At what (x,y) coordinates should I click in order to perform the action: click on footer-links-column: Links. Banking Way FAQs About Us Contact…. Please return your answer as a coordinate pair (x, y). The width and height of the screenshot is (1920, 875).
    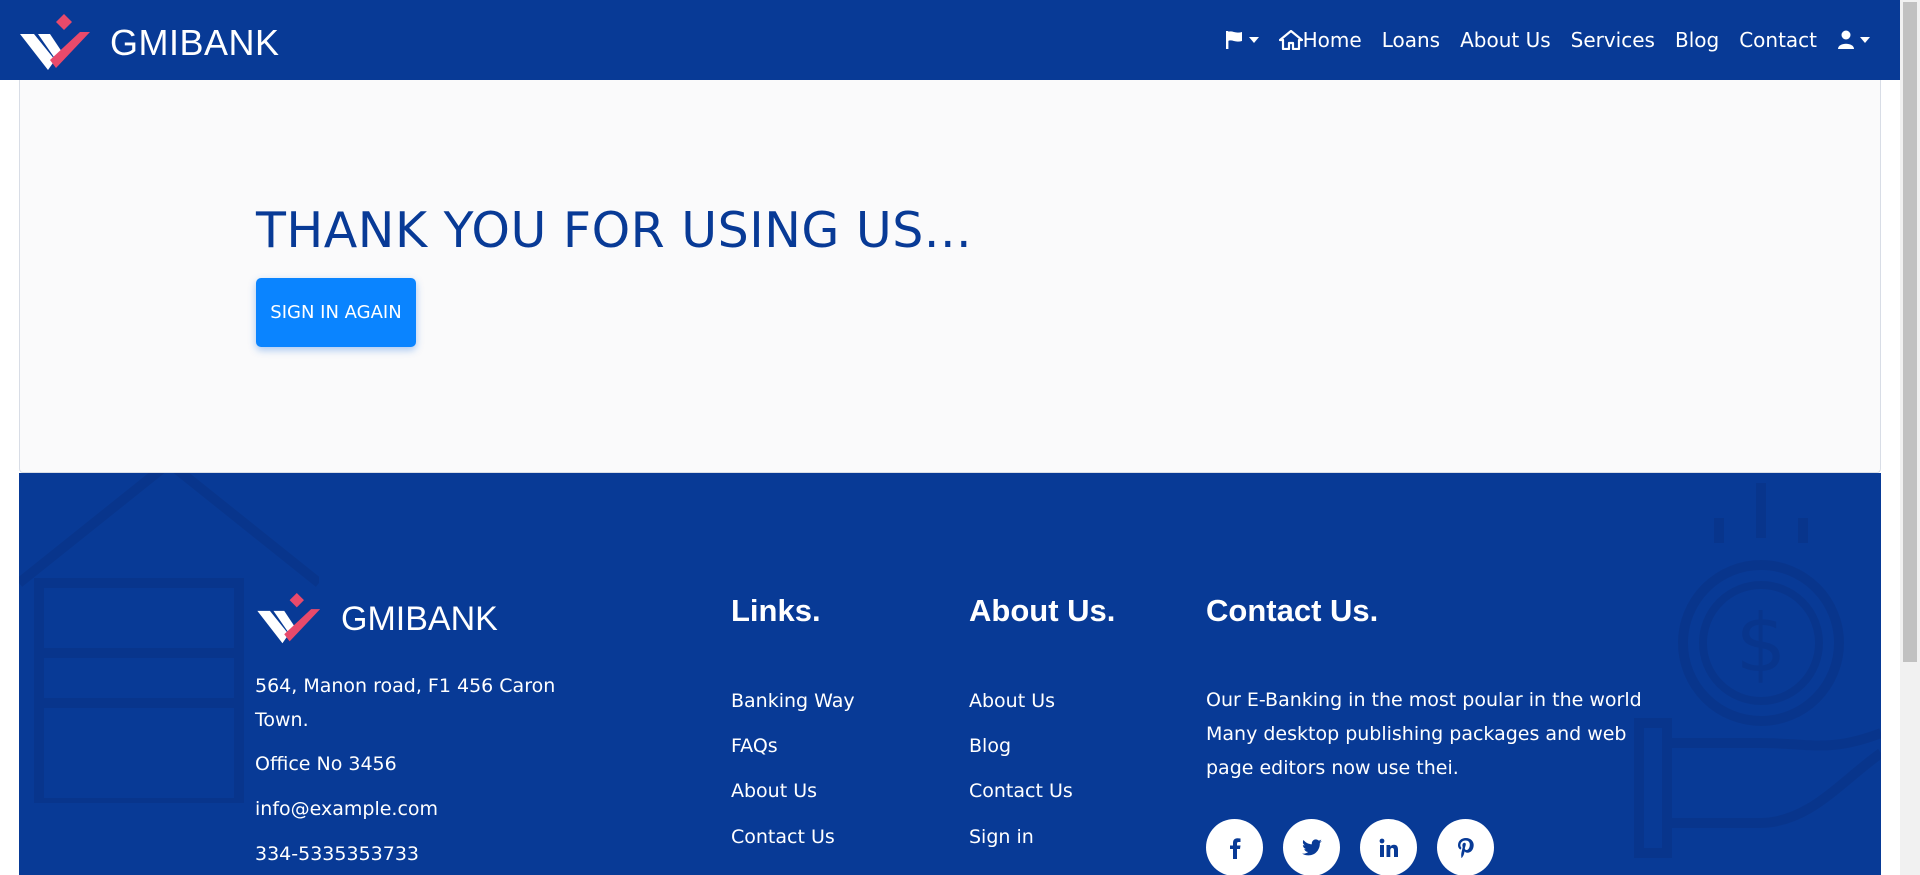
    Looking at the image, I should click on (831, 734).